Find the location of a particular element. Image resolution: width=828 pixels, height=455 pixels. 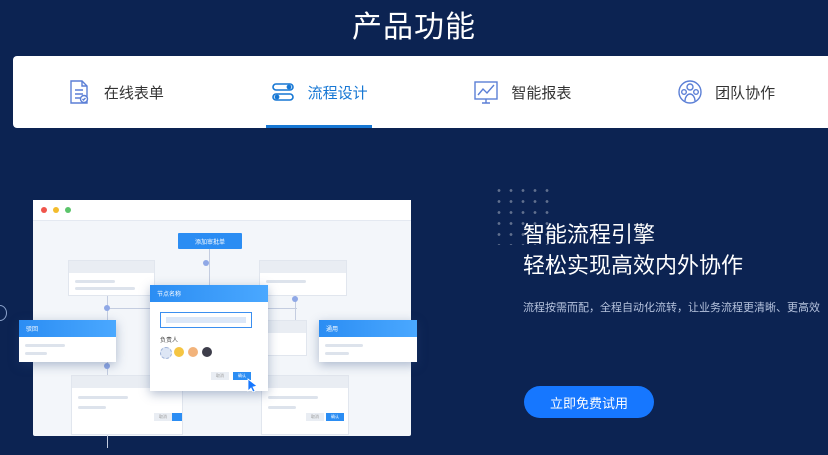

add-approver-button: 添加审批单 is located at coordinates (210, 241).